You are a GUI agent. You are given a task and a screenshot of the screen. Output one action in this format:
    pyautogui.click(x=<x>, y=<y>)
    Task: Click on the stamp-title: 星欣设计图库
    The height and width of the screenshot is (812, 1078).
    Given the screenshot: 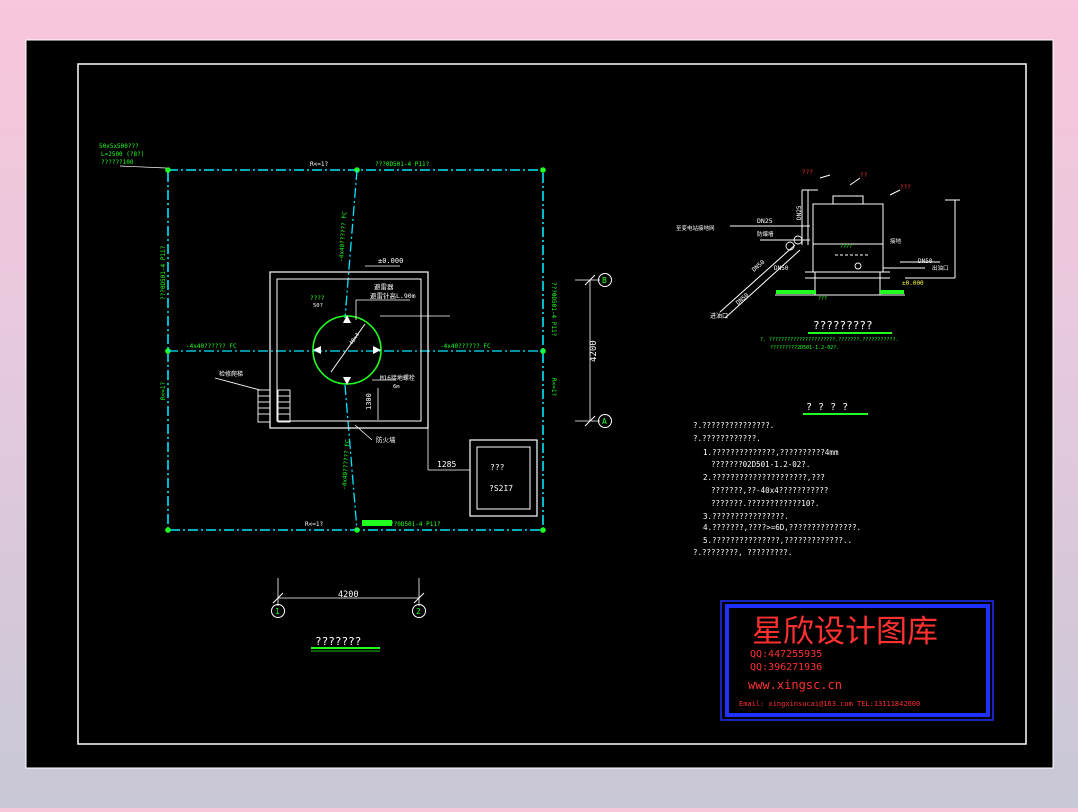 What is the action you would take?
    pyautogui.click(x=845, y=632)
    